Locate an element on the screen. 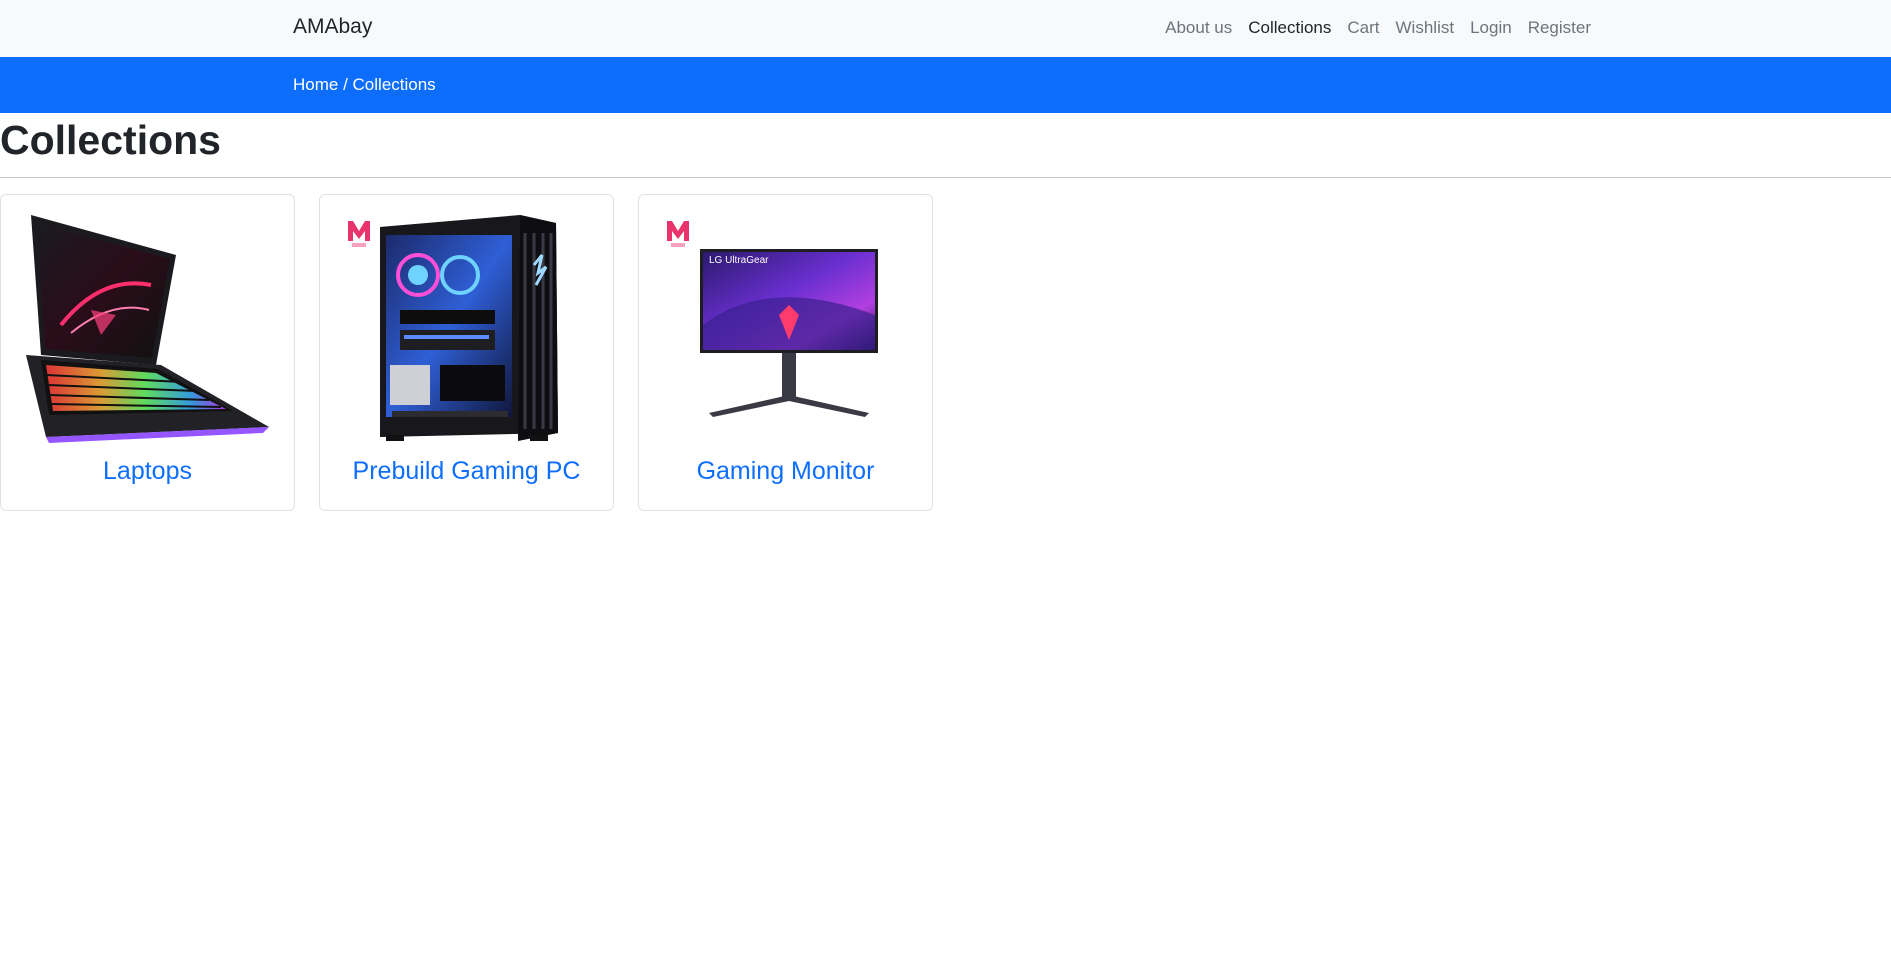 The width and height of the screenshot is (1891, 955). brand-link: AMAbay is located at coordinates (332, 27).